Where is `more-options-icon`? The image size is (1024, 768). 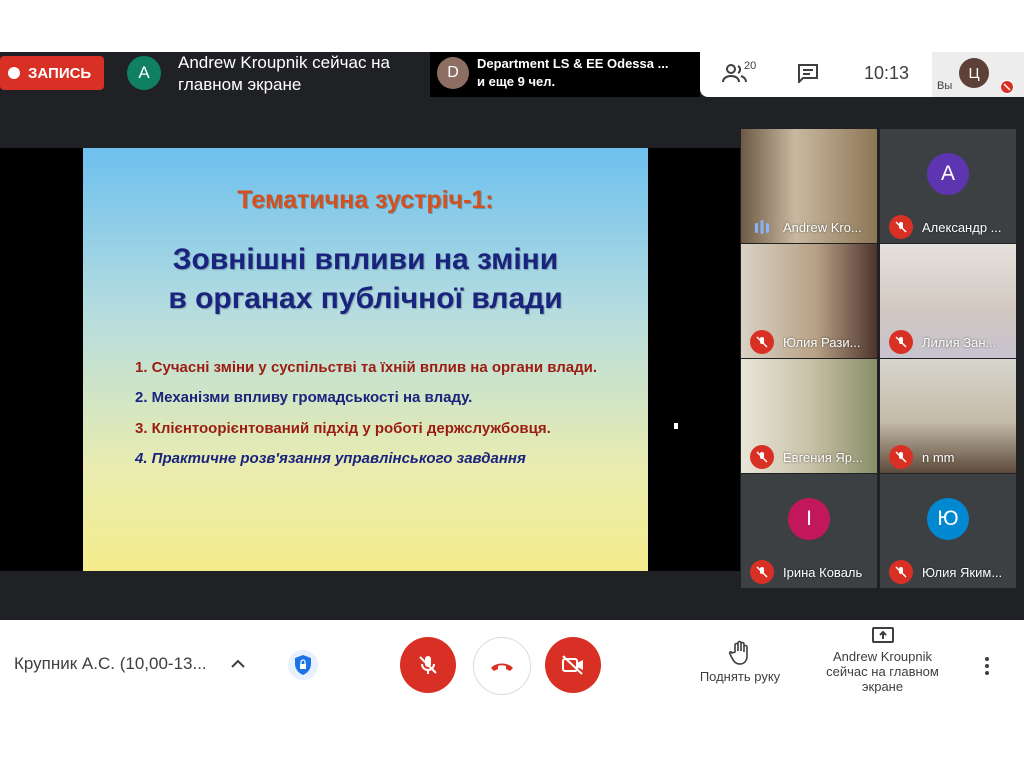 more-options-icon is located at coordinates (987, 666).